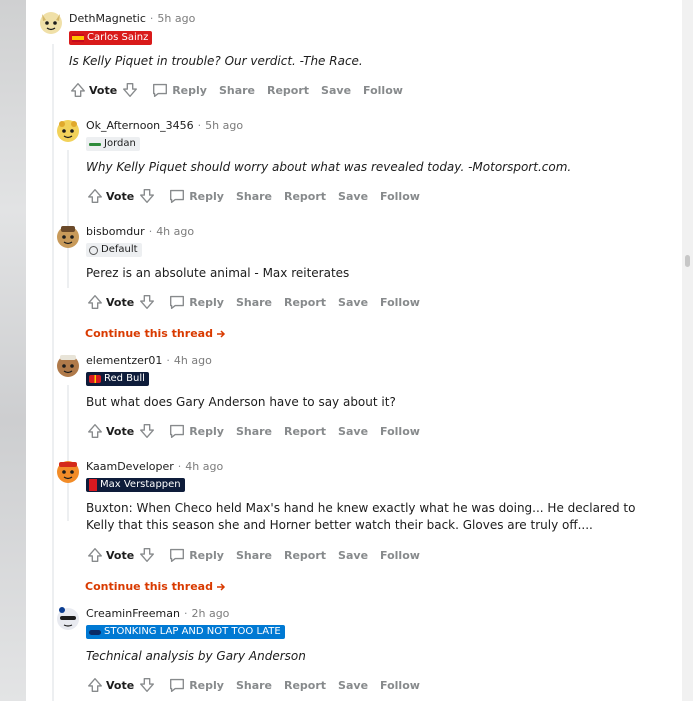 This screenshot has height=701, width=693. What do you see at coordinates (107, 18) in the screenshot?
I see `username: DethMagnetic` at bounding box center [107, 18].